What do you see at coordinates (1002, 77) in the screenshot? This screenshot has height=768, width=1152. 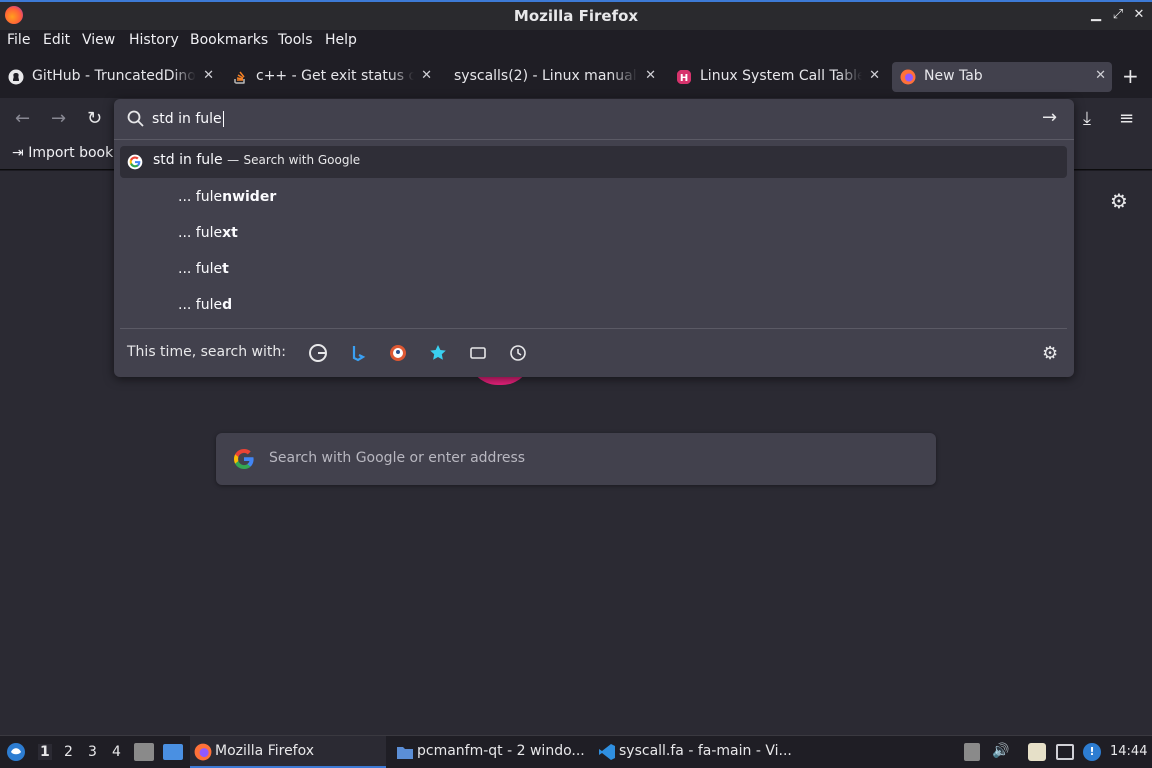 I see `tab-new-tab: New Tab ✕` at bounding box center [1002, 77].